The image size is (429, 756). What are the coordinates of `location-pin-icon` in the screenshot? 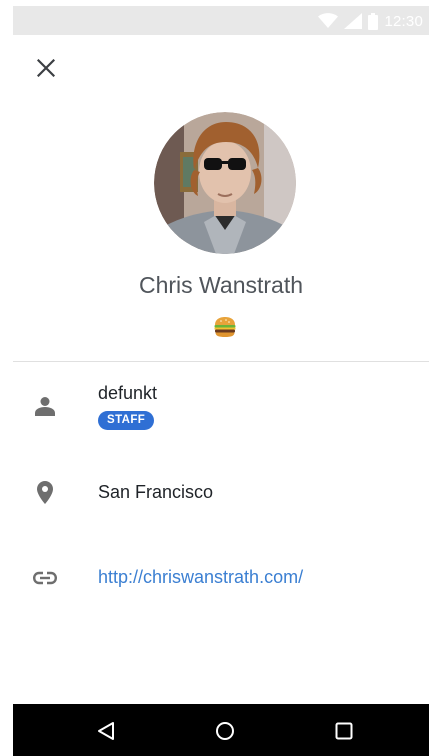 It's located at (45, 492).